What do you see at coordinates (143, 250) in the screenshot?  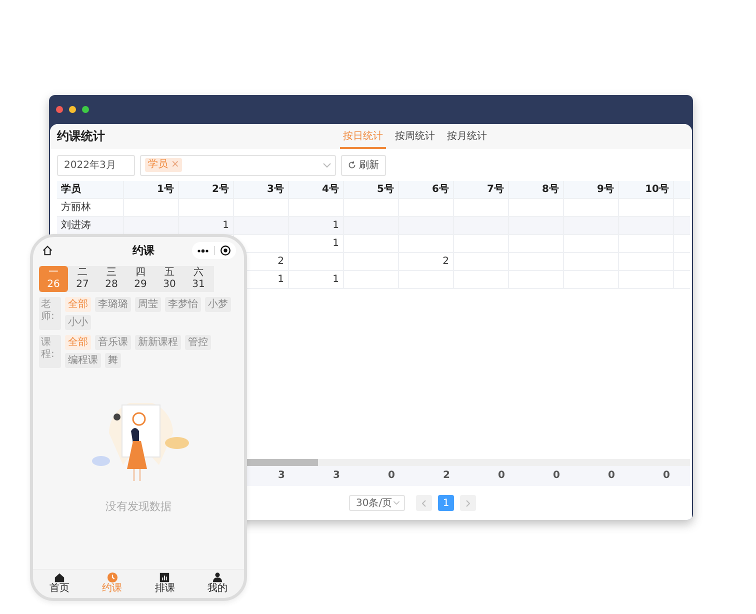 I see `screen-title: 约课` at bounding box center [143, 250].